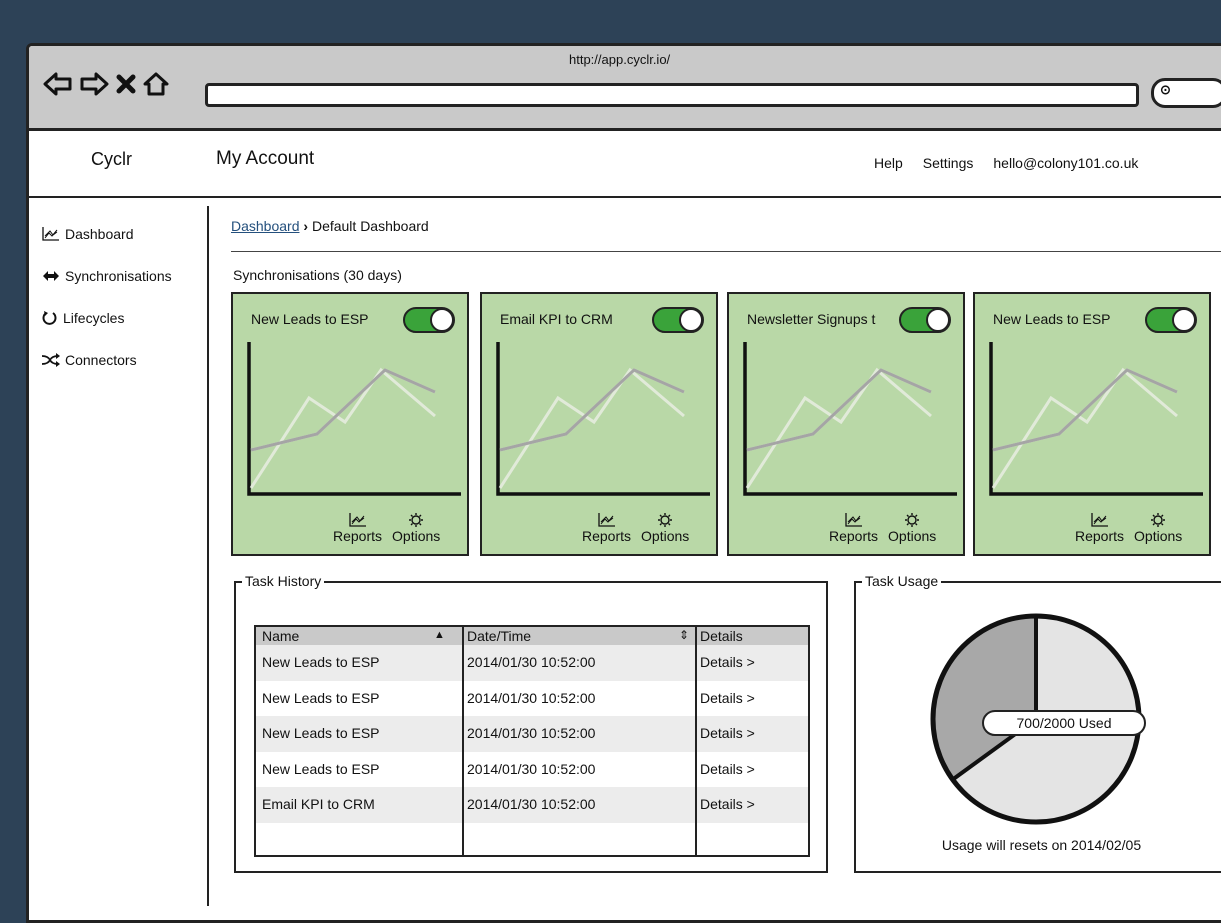 The image size is (1221, 923). I want to click on sort-asc-icon: ▲, so click(439, 635).